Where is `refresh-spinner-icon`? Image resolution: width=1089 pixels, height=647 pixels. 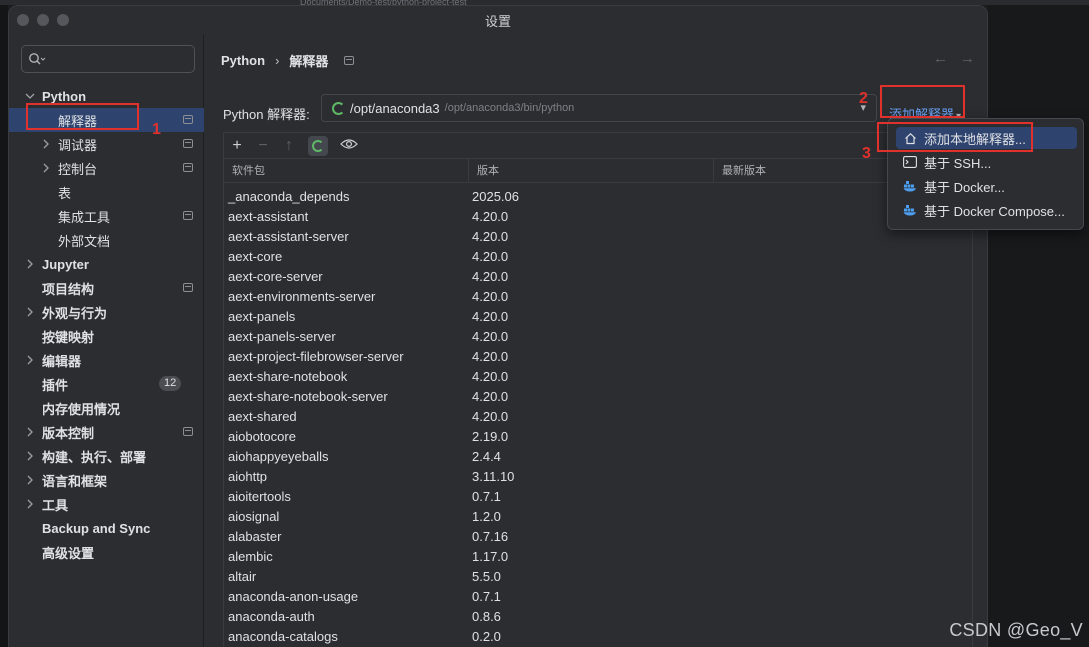 refresh-spinner-icon is located at coordinates (318, 145).